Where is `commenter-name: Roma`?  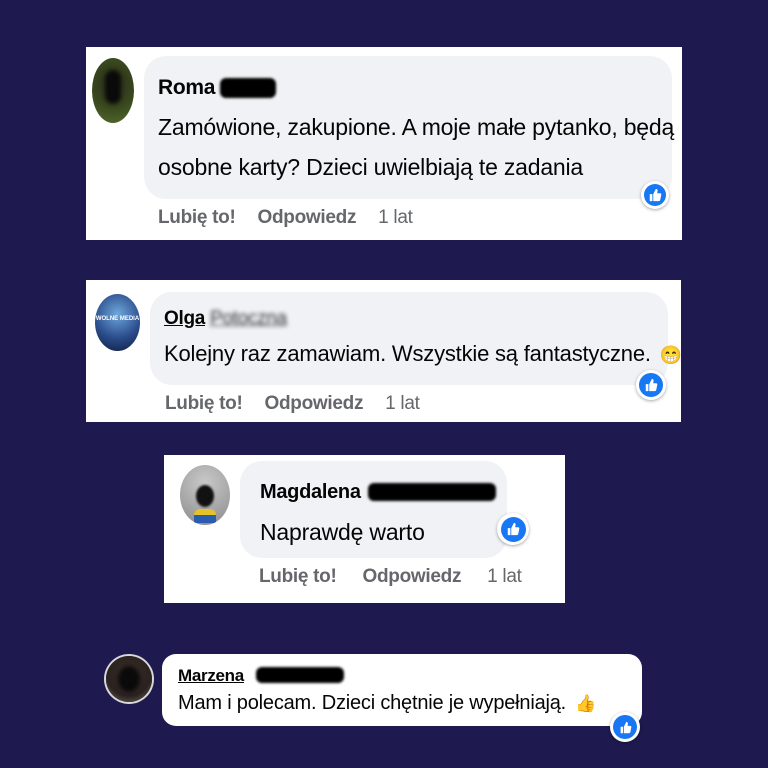
commenter-name: Roma is located at coordinates (186, 88).